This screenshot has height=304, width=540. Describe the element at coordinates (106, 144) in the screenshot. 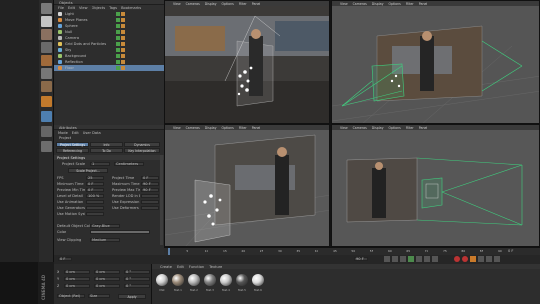

I see `tab-info: Info` at that location.